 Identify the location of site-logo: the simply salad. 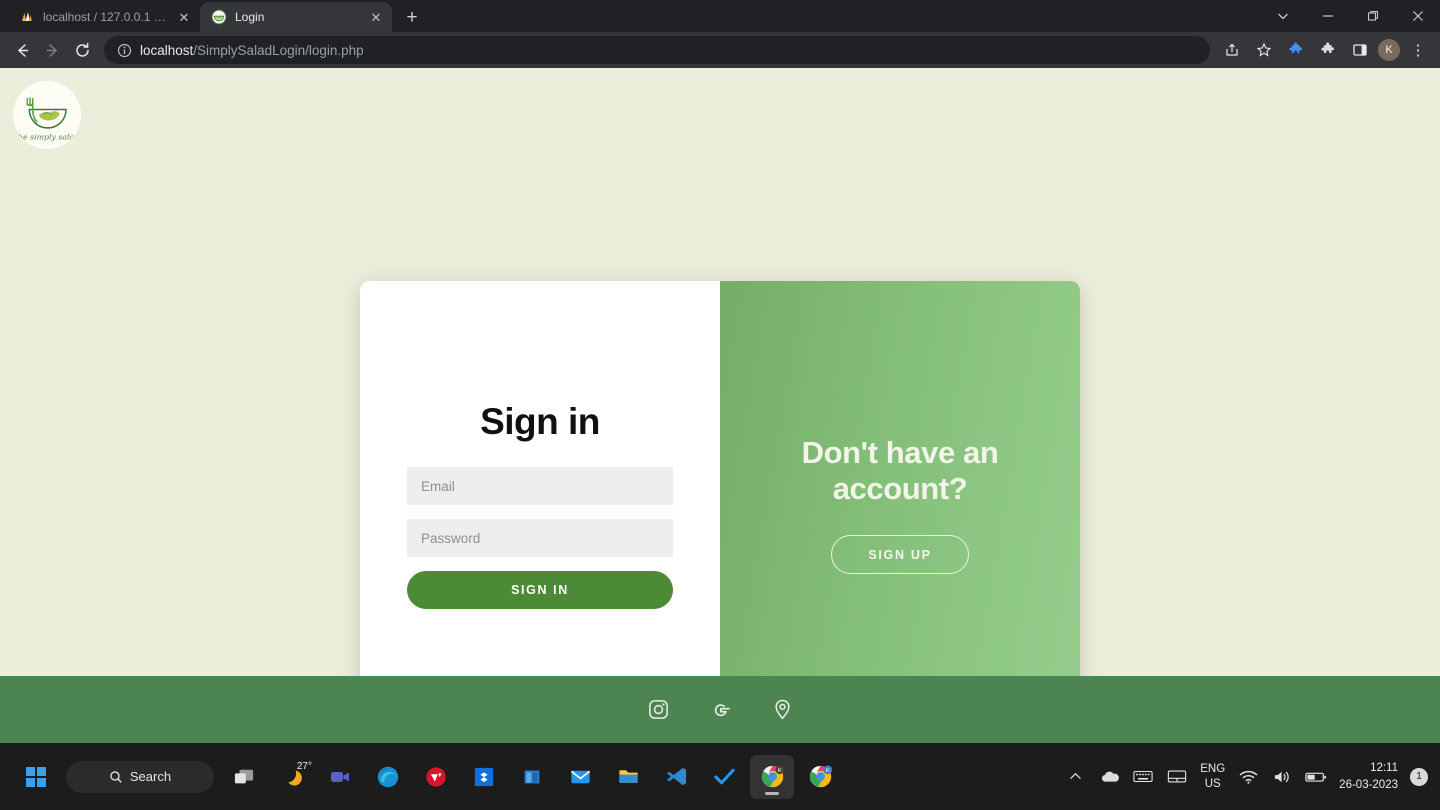
(47, 115).